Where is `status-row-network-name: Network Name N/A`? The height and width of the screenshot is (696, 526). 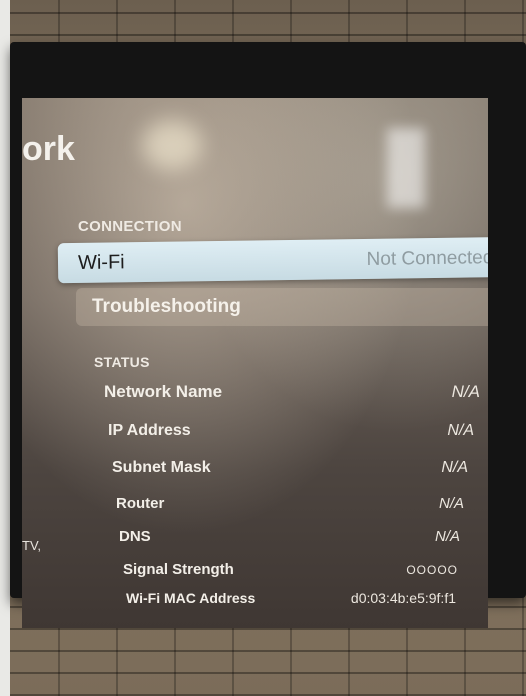 status-row-network-name: Network Name N/A is located at coordinates (292, 392).